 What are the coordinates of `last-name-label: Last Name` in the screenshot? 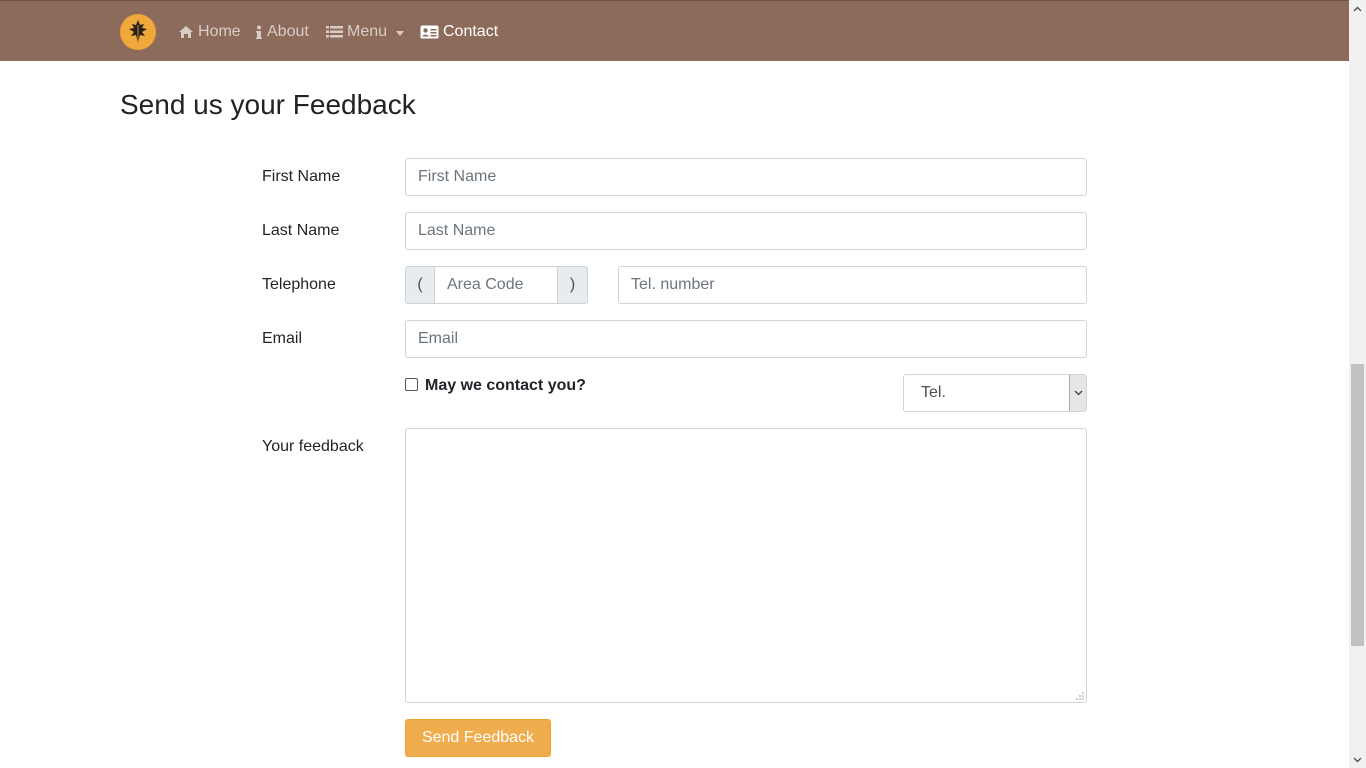 It's located at (301, 230).